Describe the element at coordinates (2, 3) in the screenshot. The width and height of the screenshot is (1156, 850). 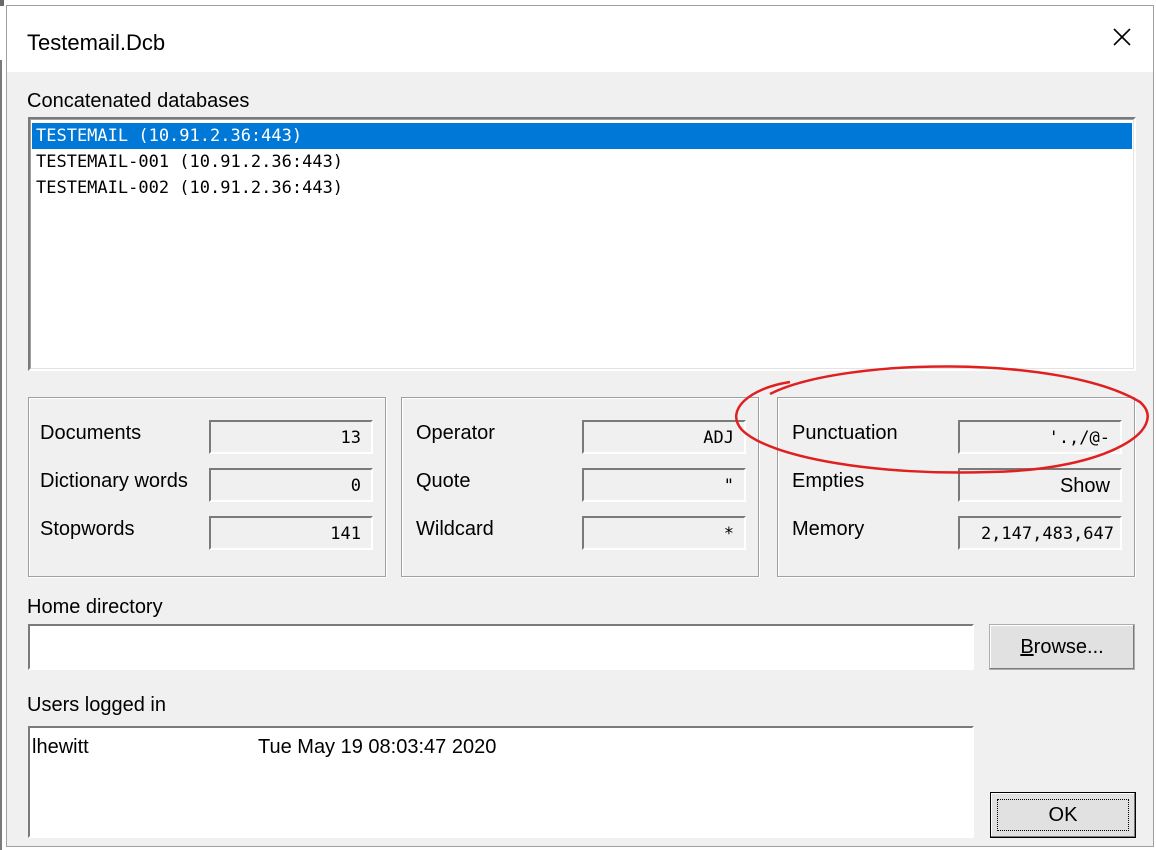
I see `background-mark` at that location.